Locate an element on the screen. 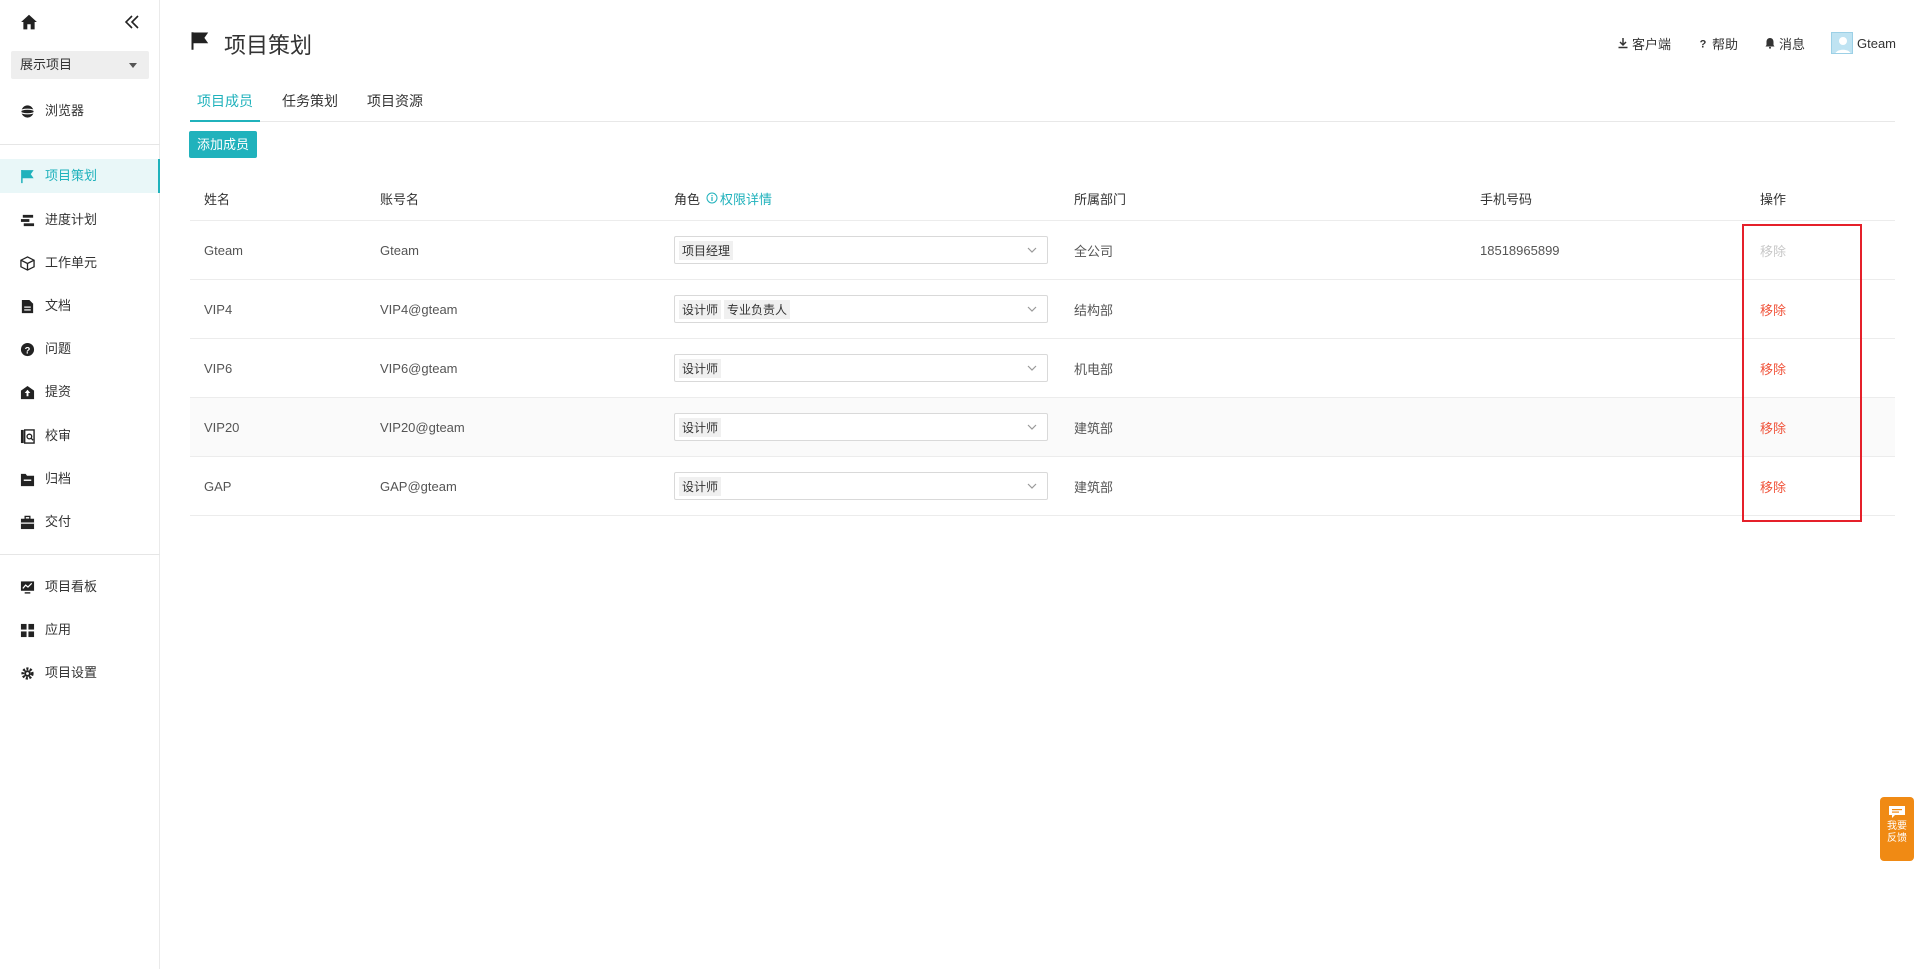  member-phone: 18518965899 is located at coordinates (1520, 250).